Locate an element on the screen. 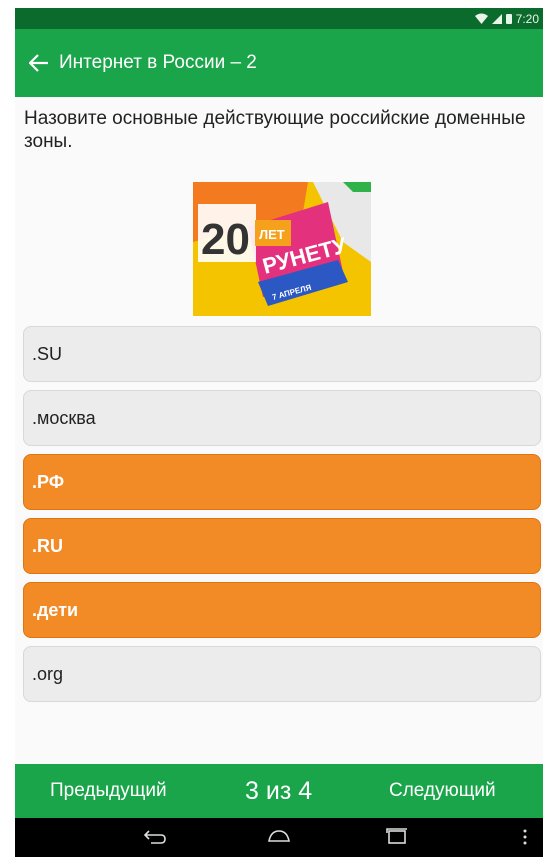 This screenshot has height=857, width=543. recent-apps-icon is located at coordinates (397, 837).